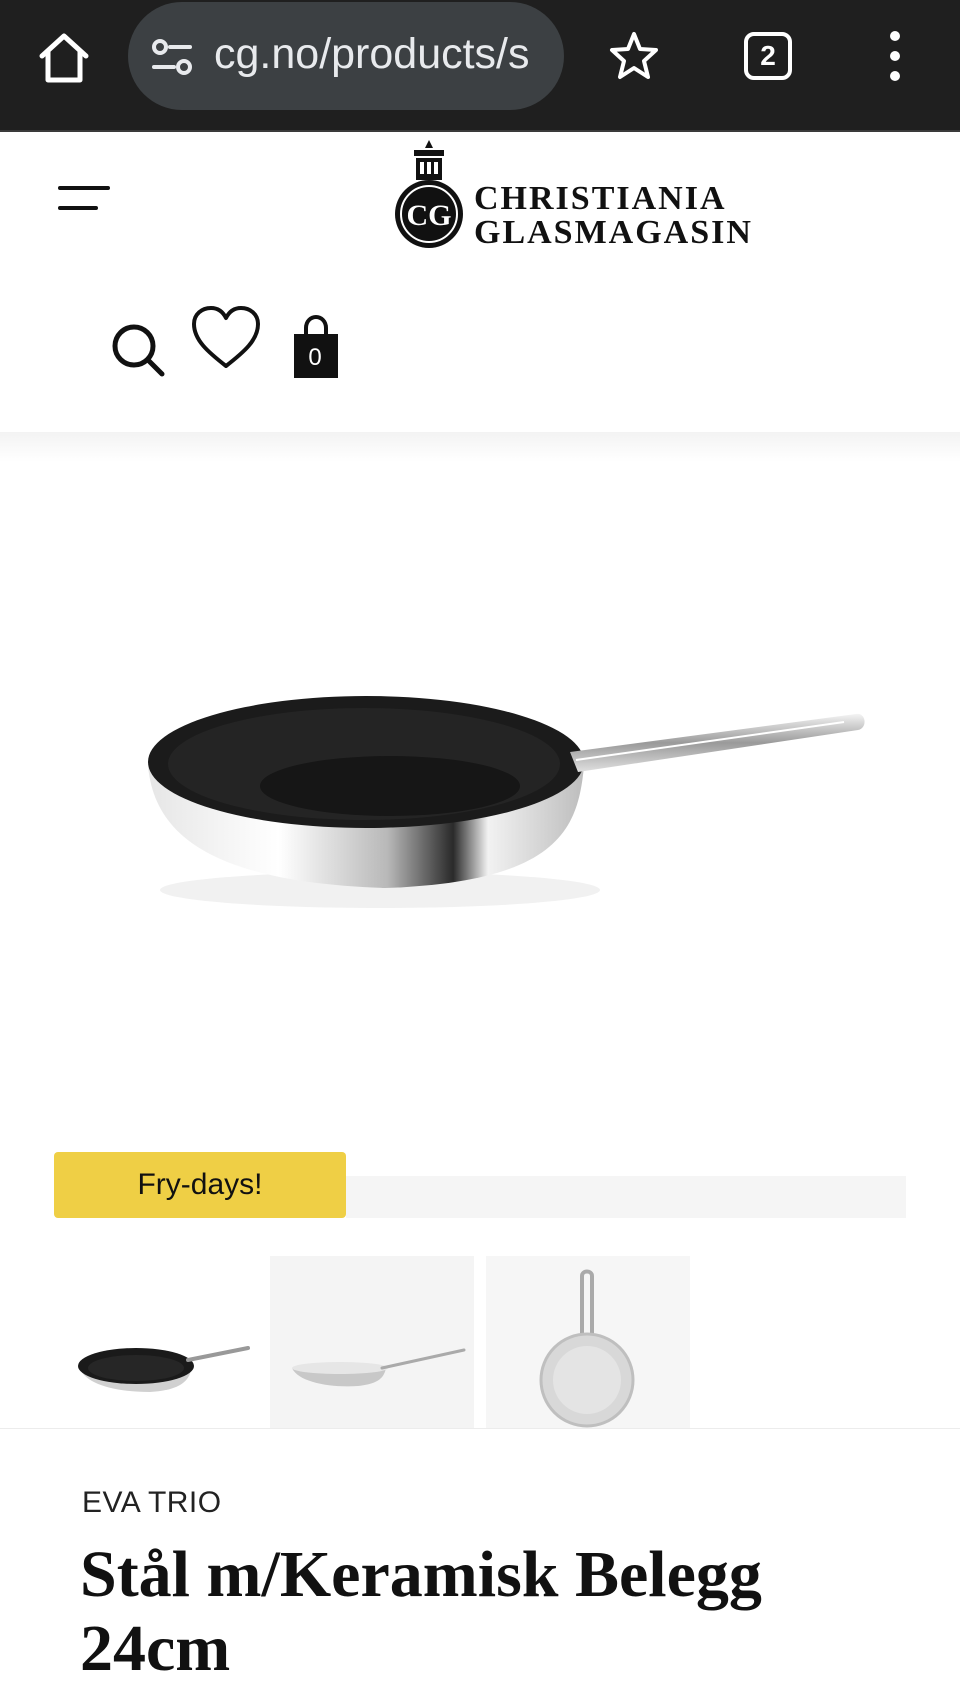 The width and height of the screenshot is (960, 1688). I want to click on tab-switcher-button: 2, so click(768, 56).